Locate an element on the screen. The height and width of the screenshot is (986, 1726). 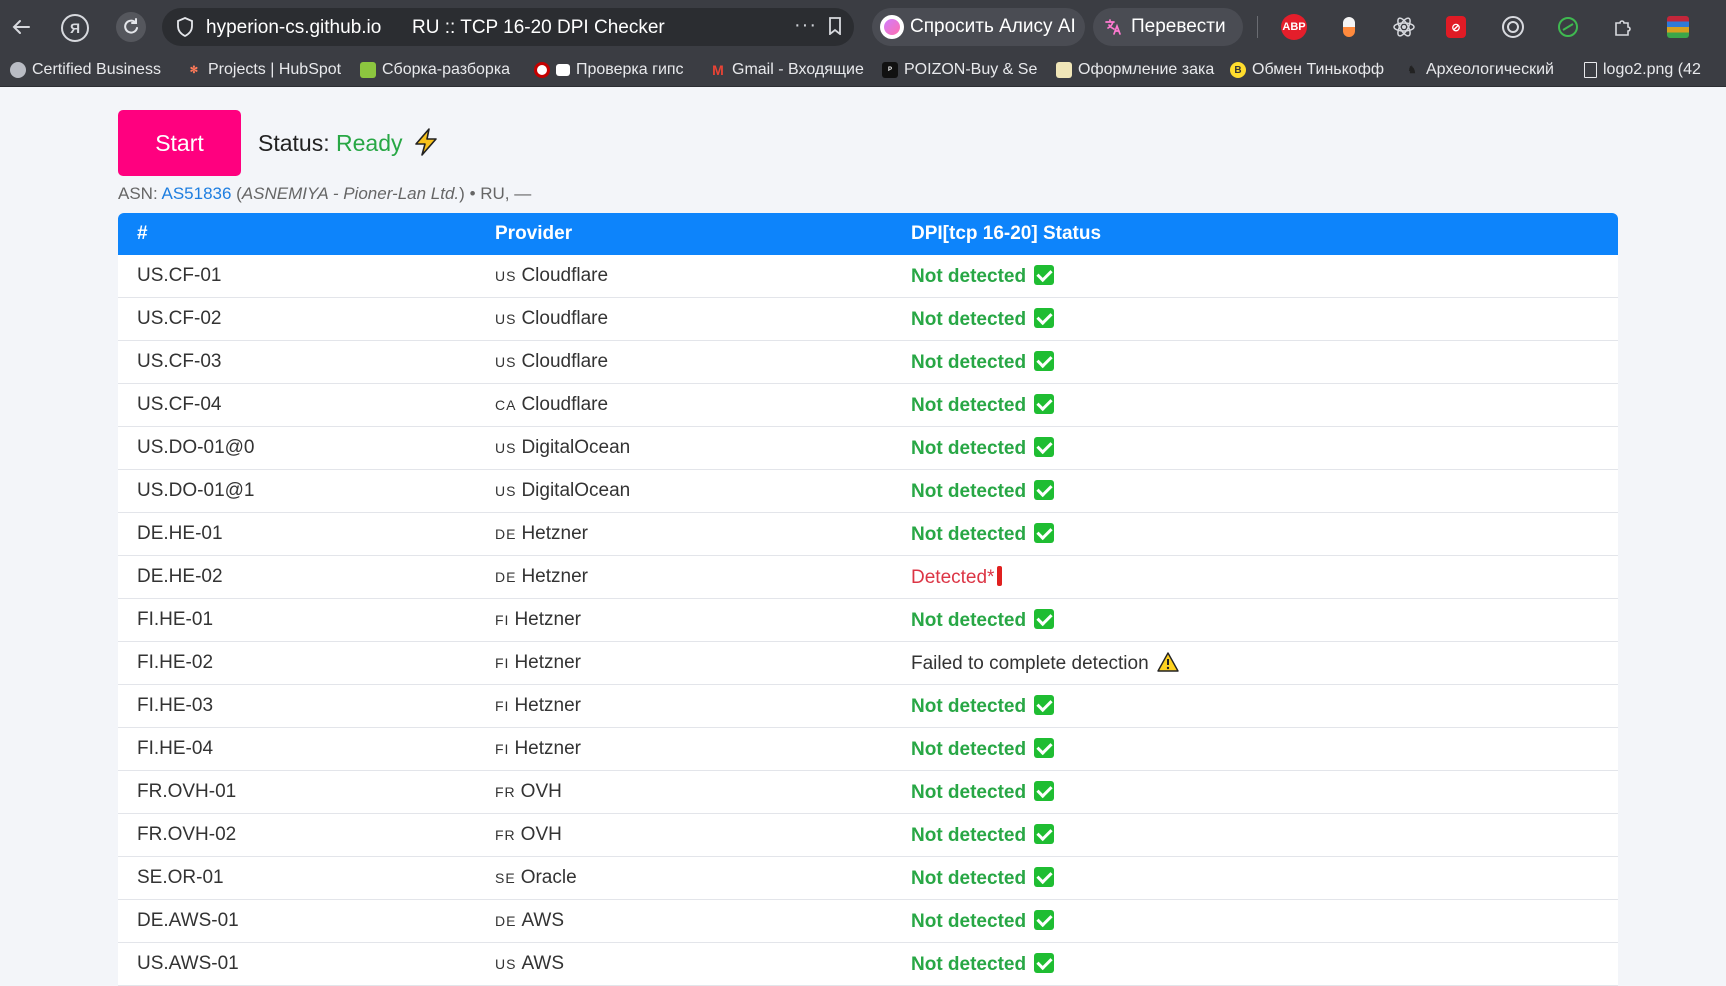
poizon-icon: P is located at coordinates (890, 70).